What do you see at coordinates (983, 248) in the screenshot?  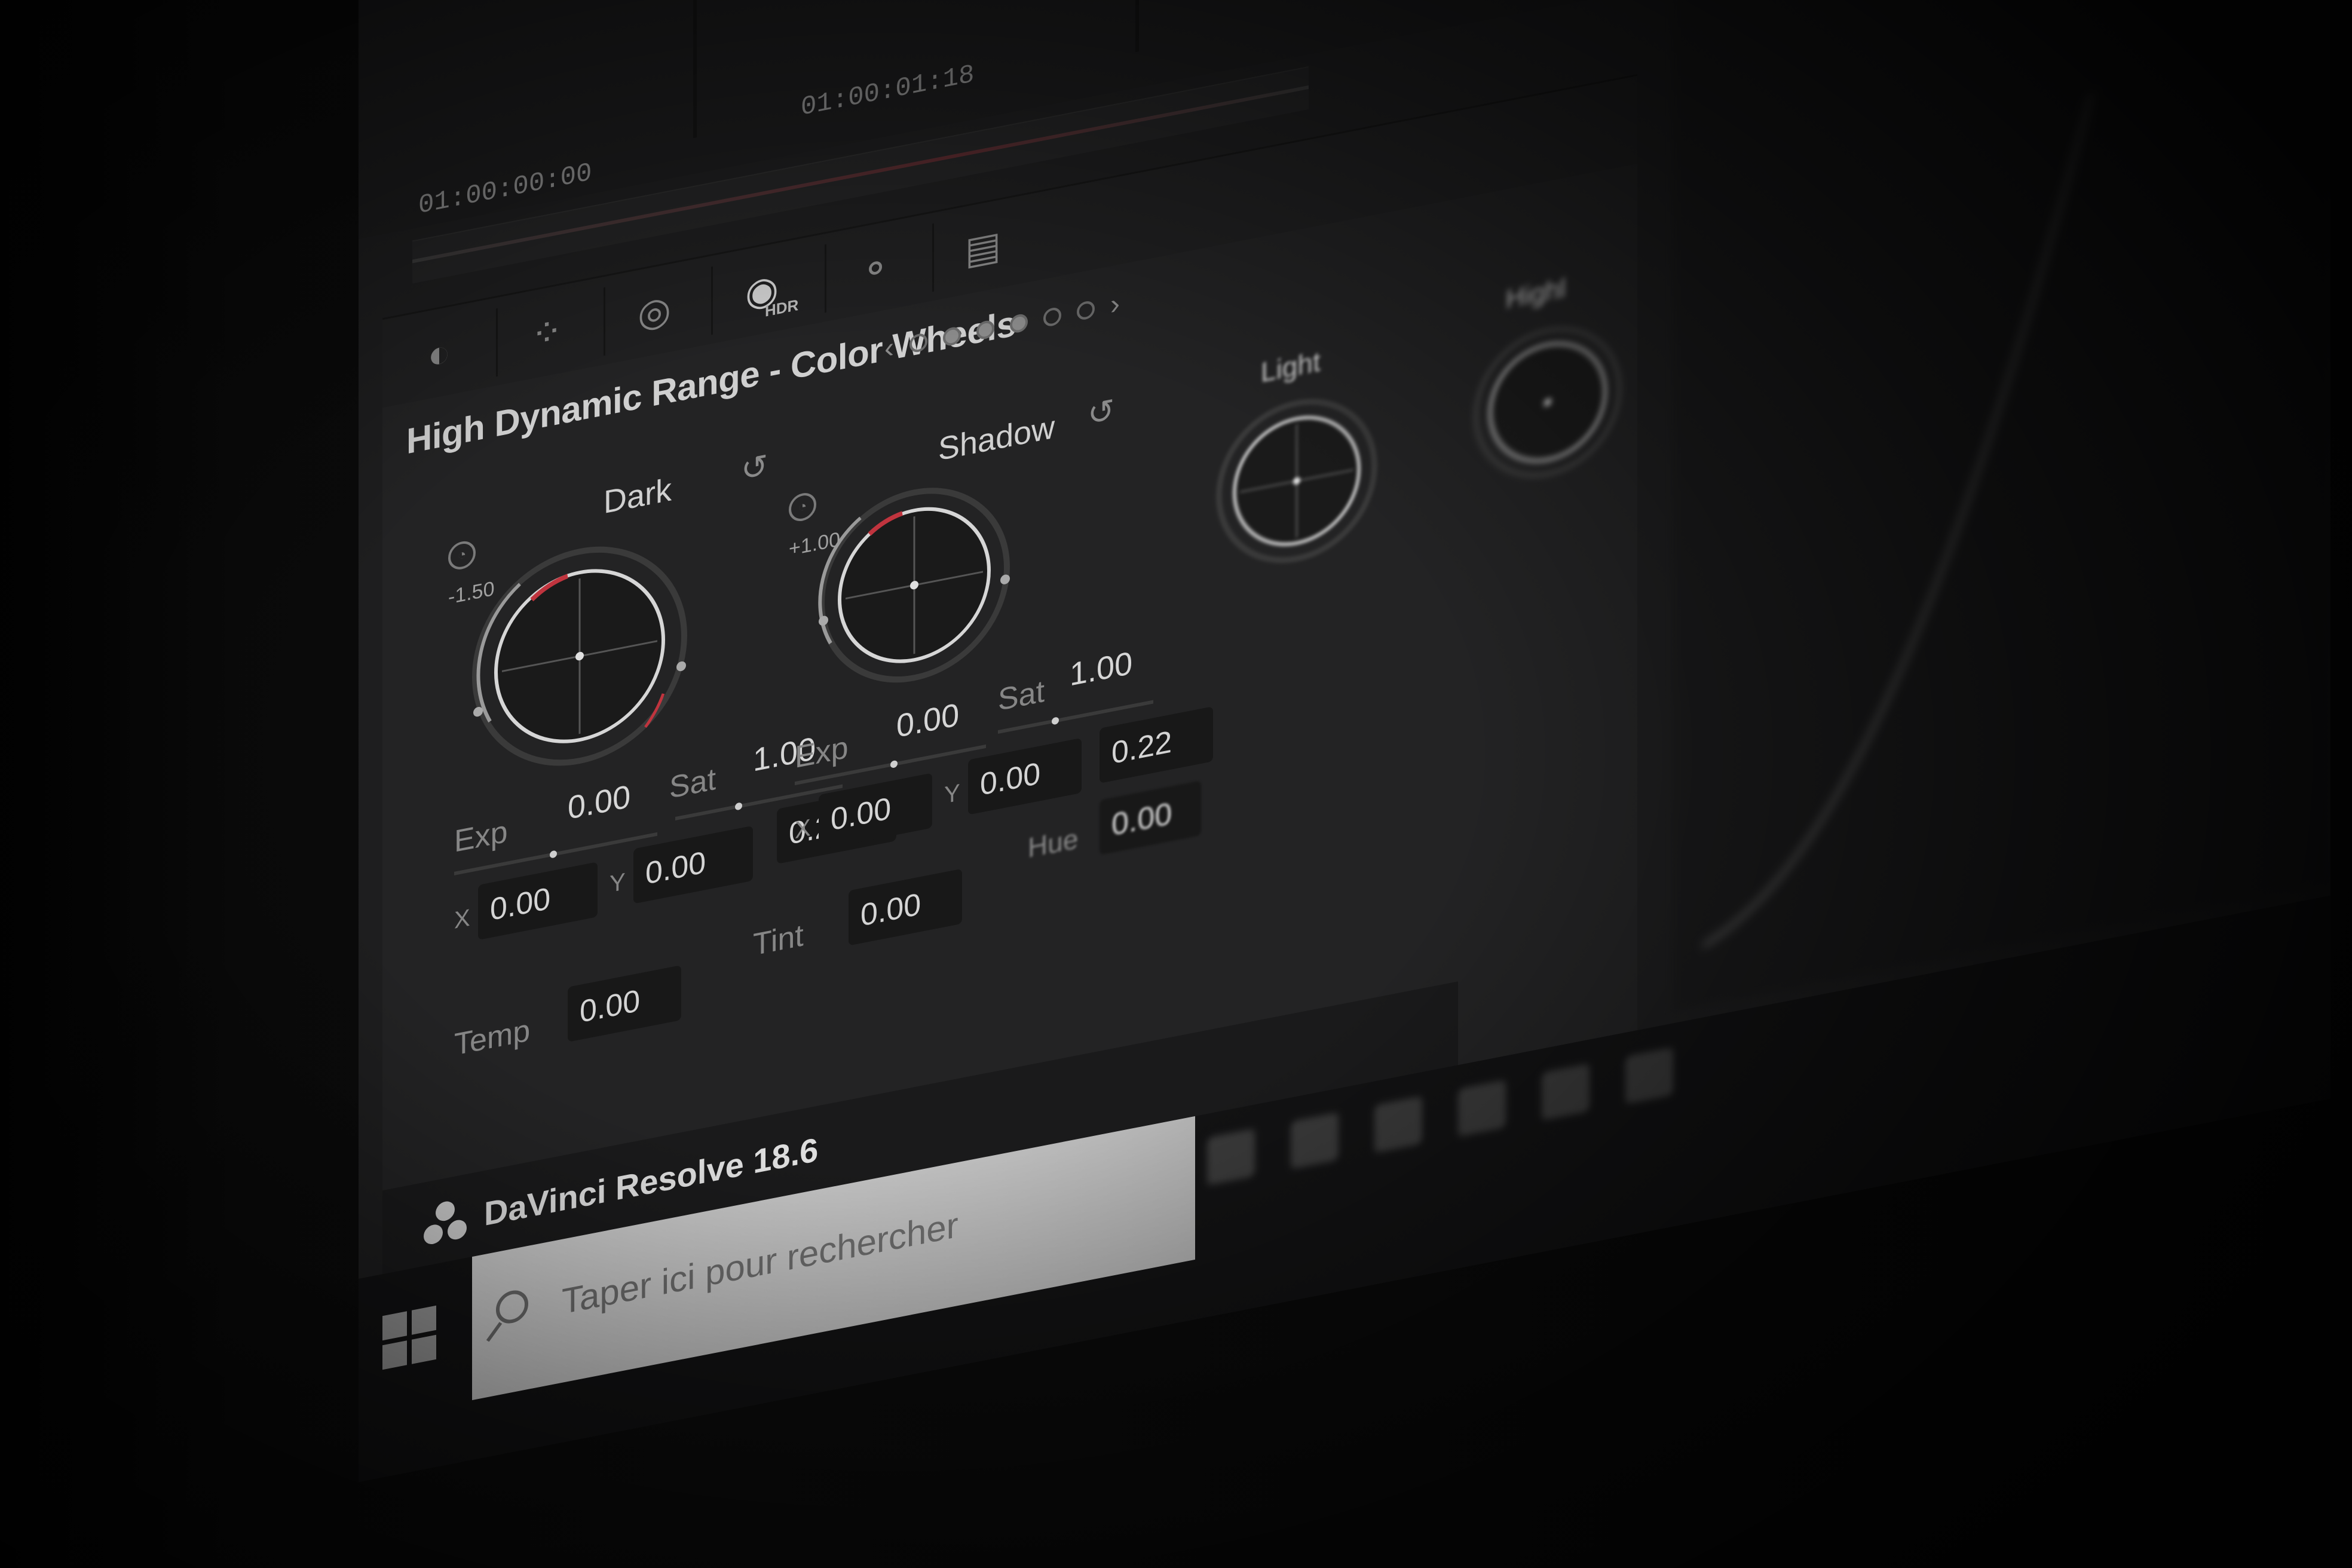 I see `motion-effects-icon: ▤` at bounding box center [983, 248].